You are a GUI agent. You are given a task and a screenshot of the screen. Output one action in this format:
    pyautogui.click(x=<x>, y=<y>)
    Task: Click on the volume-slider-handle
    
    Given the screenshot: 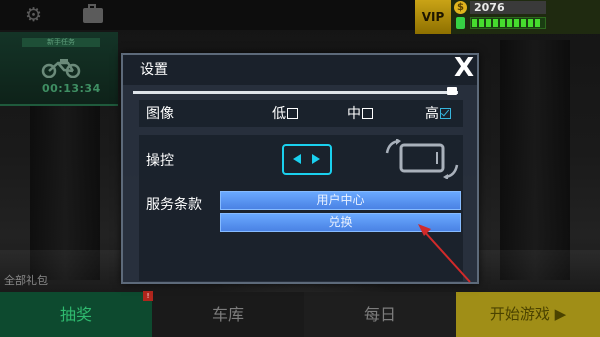 What is the action you would take?
    pyautogui.click(x=451, y=91)
    